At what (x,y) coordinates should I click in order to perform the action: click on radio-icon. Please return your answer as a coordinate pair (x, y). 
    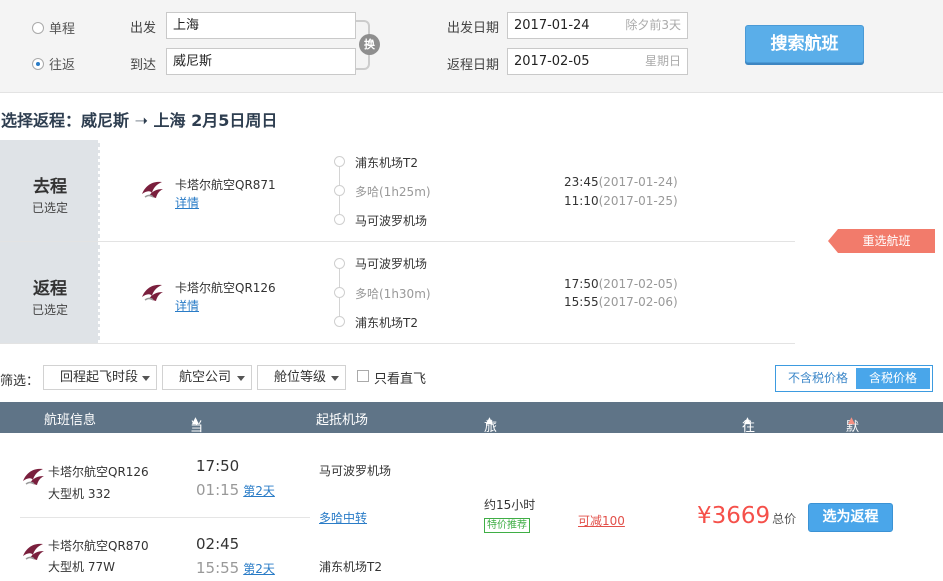
    Looking at the image, I should click on (38, 27).